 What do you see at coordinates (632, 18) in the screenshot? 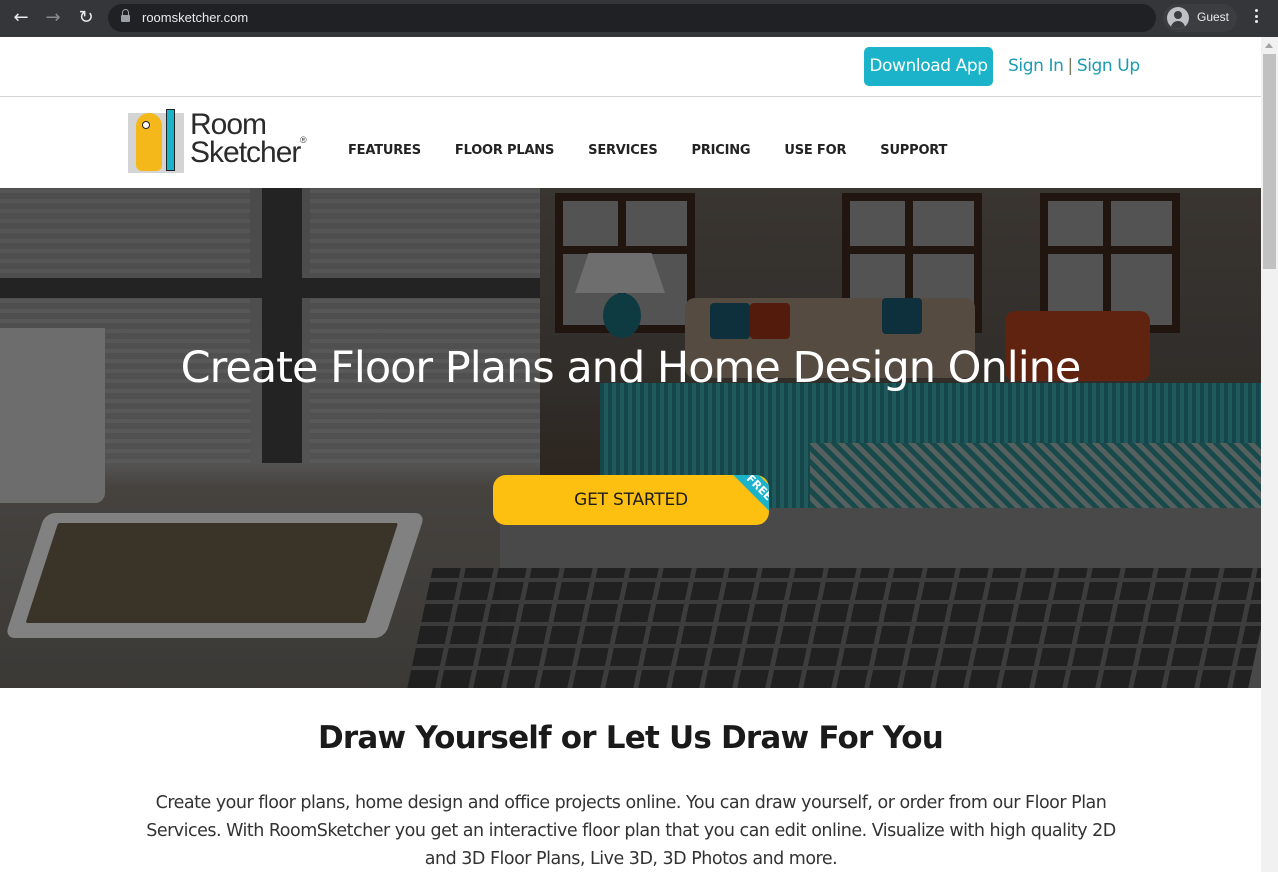
I see `address-bar: roomsketcher.com` at bounding box center [632, 18].